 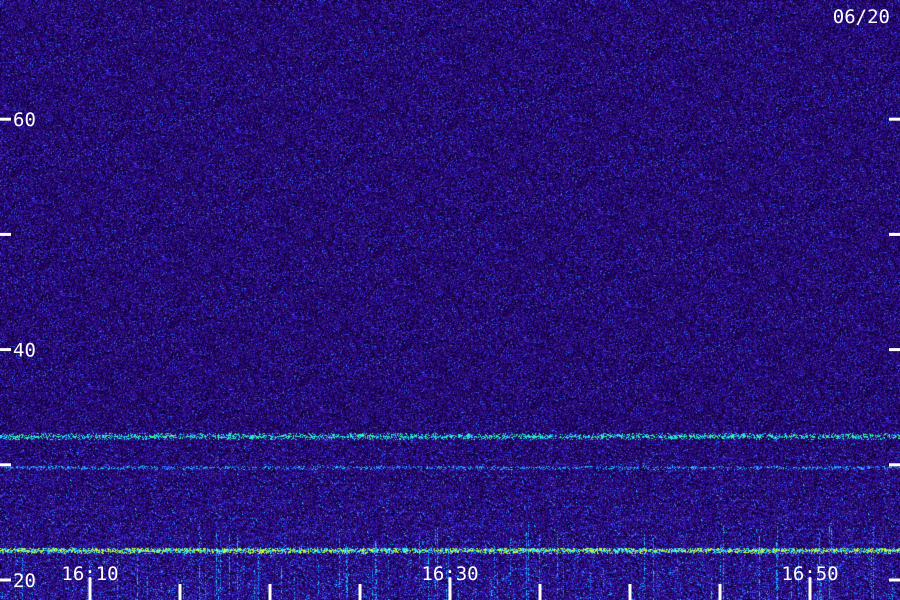 What do you see at coordinates (24, 581) in the screenshot?
I see `y-tick-label: 20` at bounding box center [24, 581].